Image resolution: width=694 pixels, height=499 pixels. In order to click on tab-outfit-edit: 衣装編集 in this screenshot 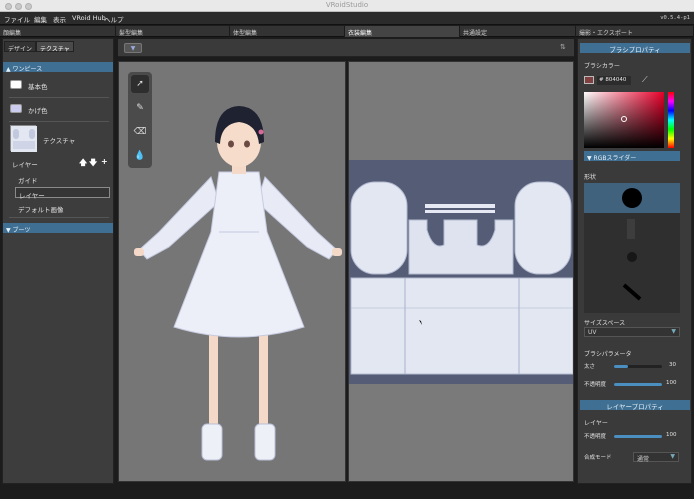, I will do `click(402, 31)`.